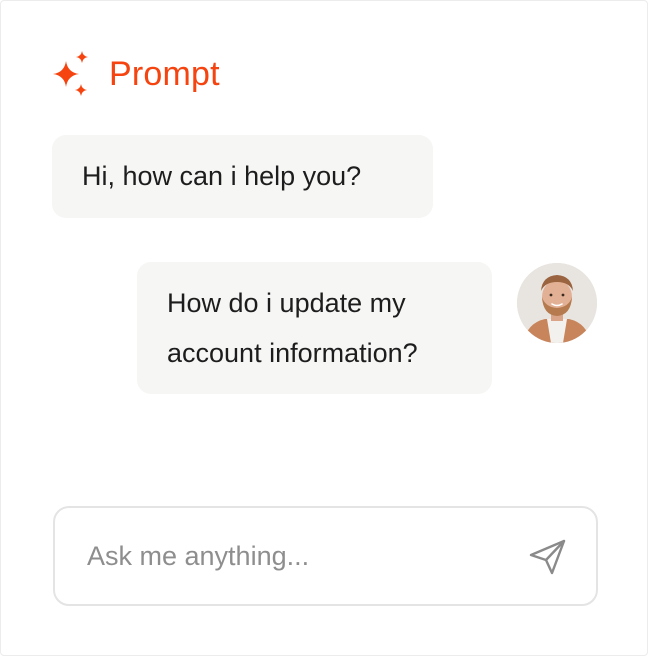  Describe the element at coordinates (297, 556) in the screenshot. I see `message-input` at that location.